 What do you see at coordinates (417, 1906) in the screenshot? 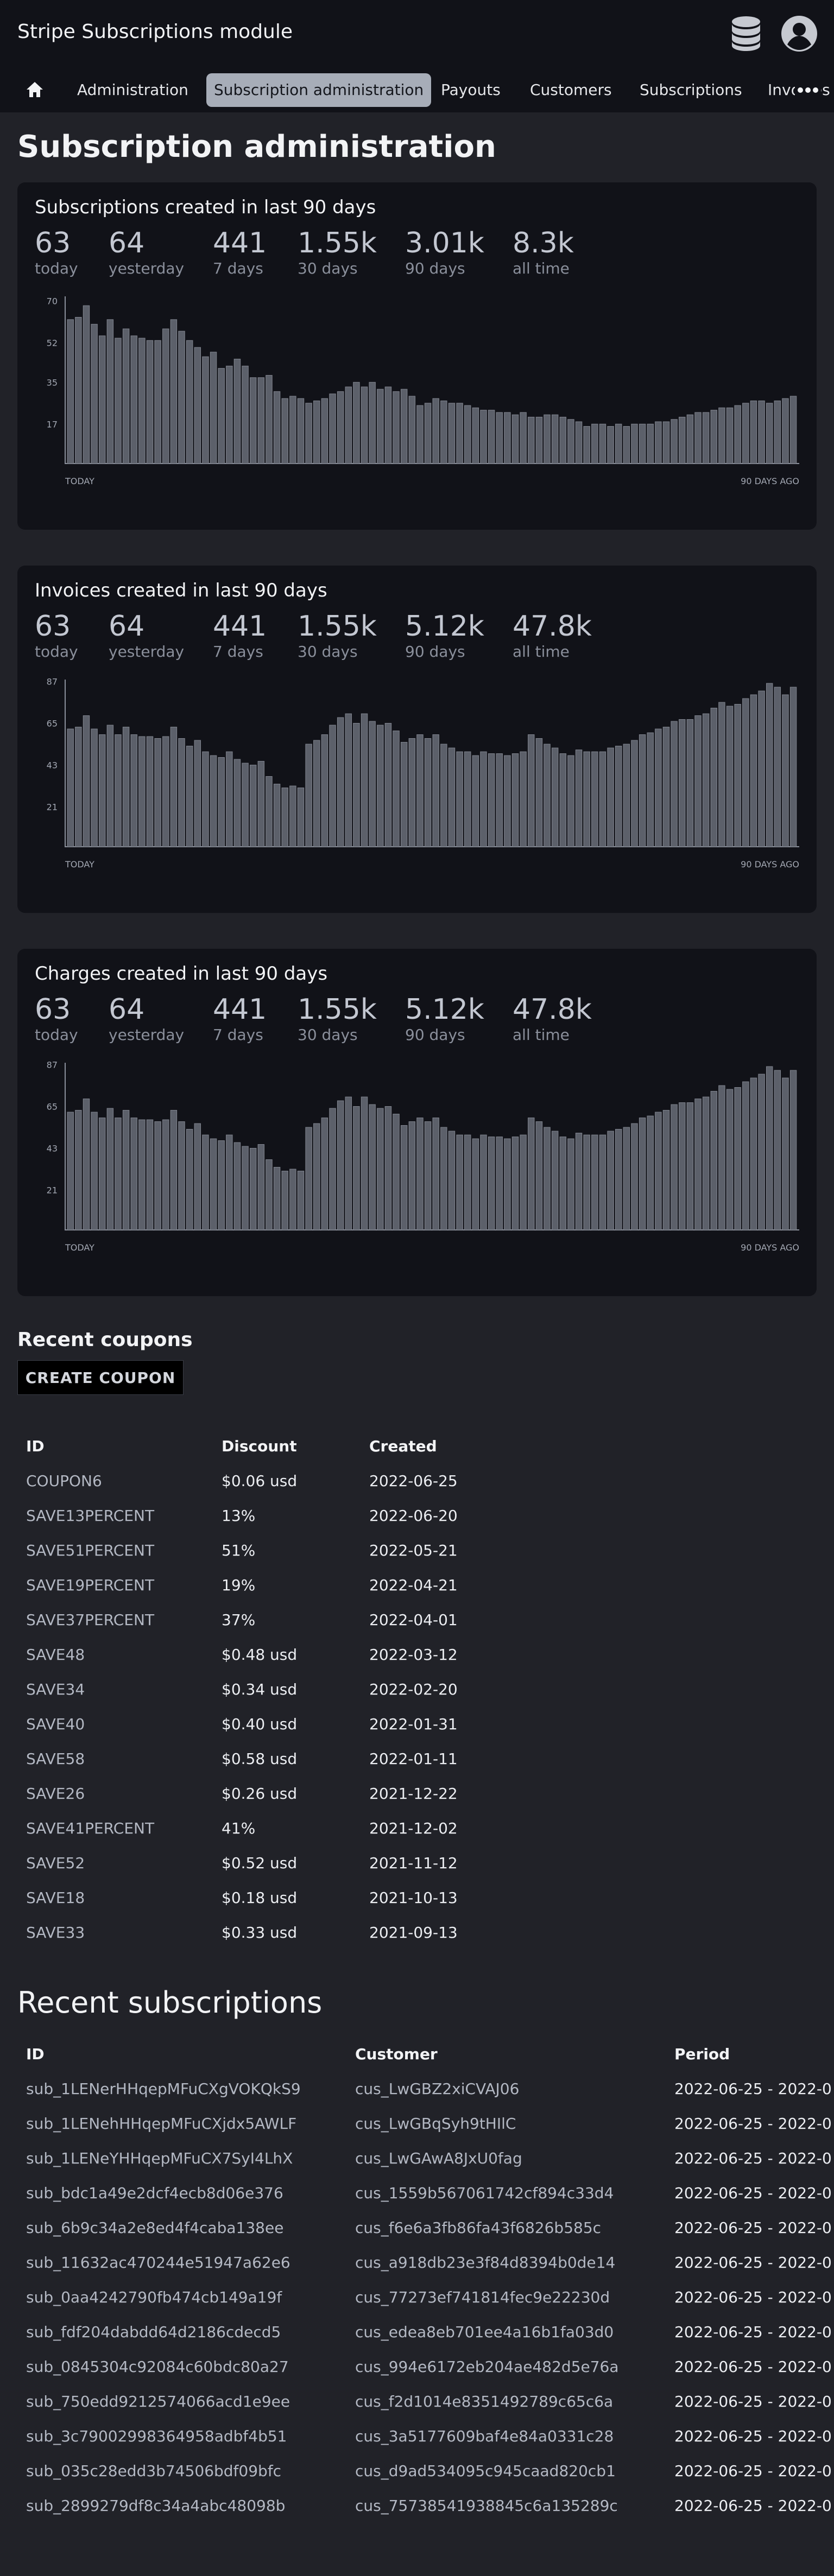
I see `coupon-row: SAVE18 $0.18 usd 2021-10-13` at bounding box center [417, 1906].